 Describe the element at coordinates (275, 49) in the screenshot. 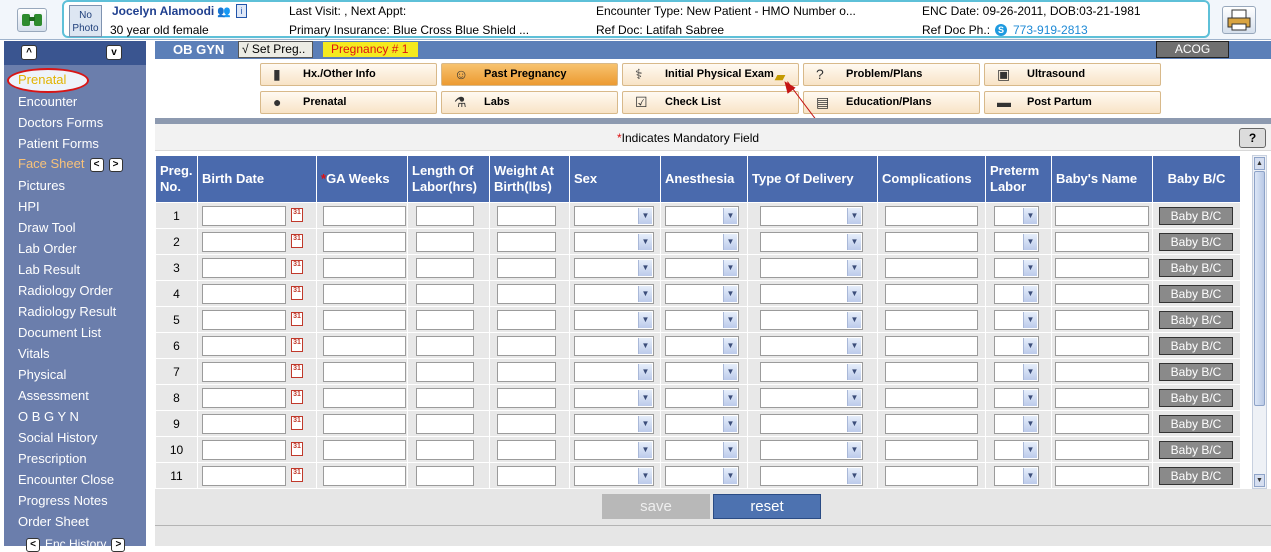

I see `set-pregnancy-button: √ Set Preg..` at that location.